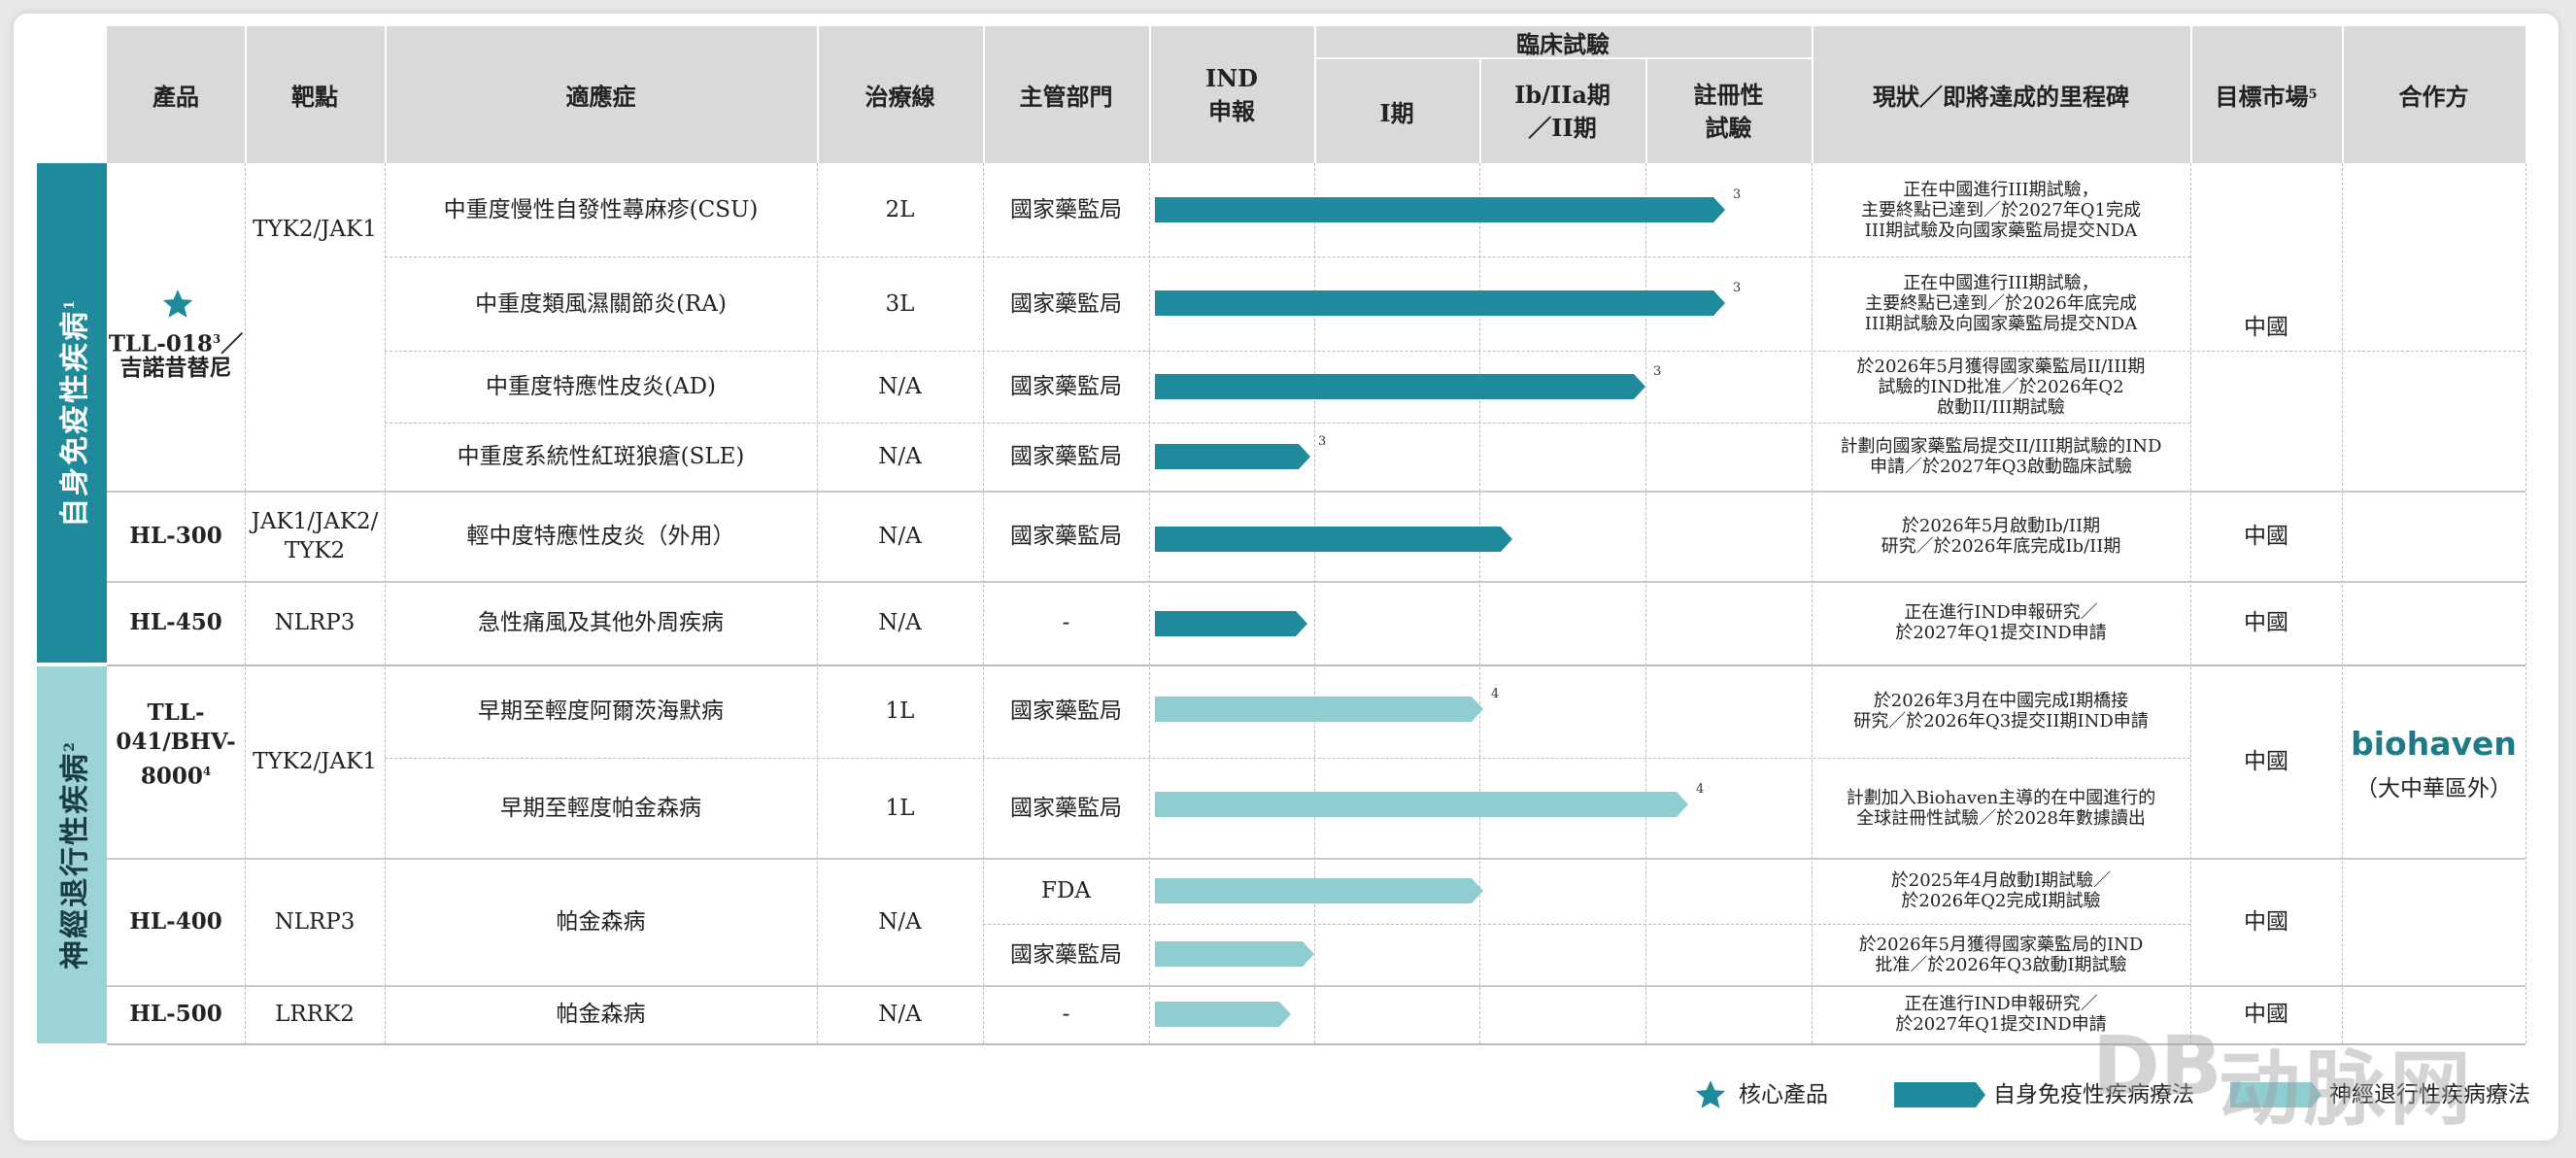  What do you see at coordinates (2001, 954) in the screenshot?
I see `milestone-hl400-nmpa: 於2026年5月獲得國家藥監局的IND 批准／於2026年Q3啟動I期試驗` at bounding box center [2001, 954].